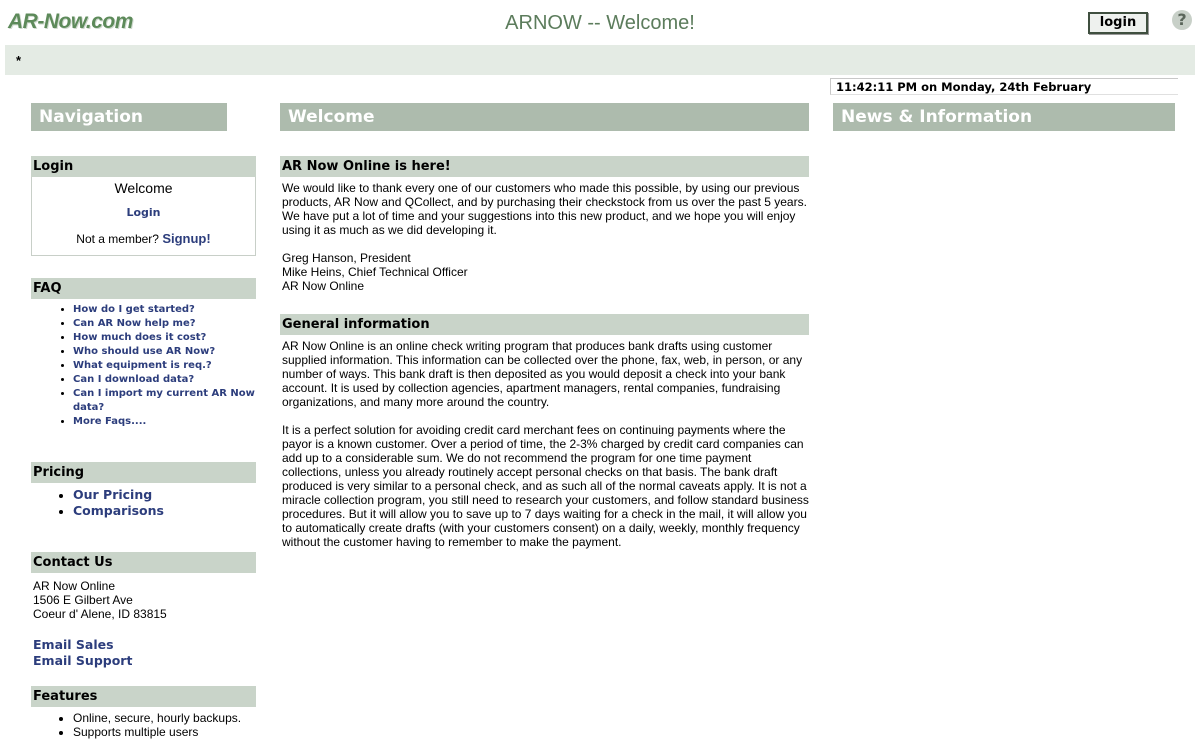 This screenshot has height=740, width=1200. I want to click on faq-link: How much does it cost?, so click(139, 337).